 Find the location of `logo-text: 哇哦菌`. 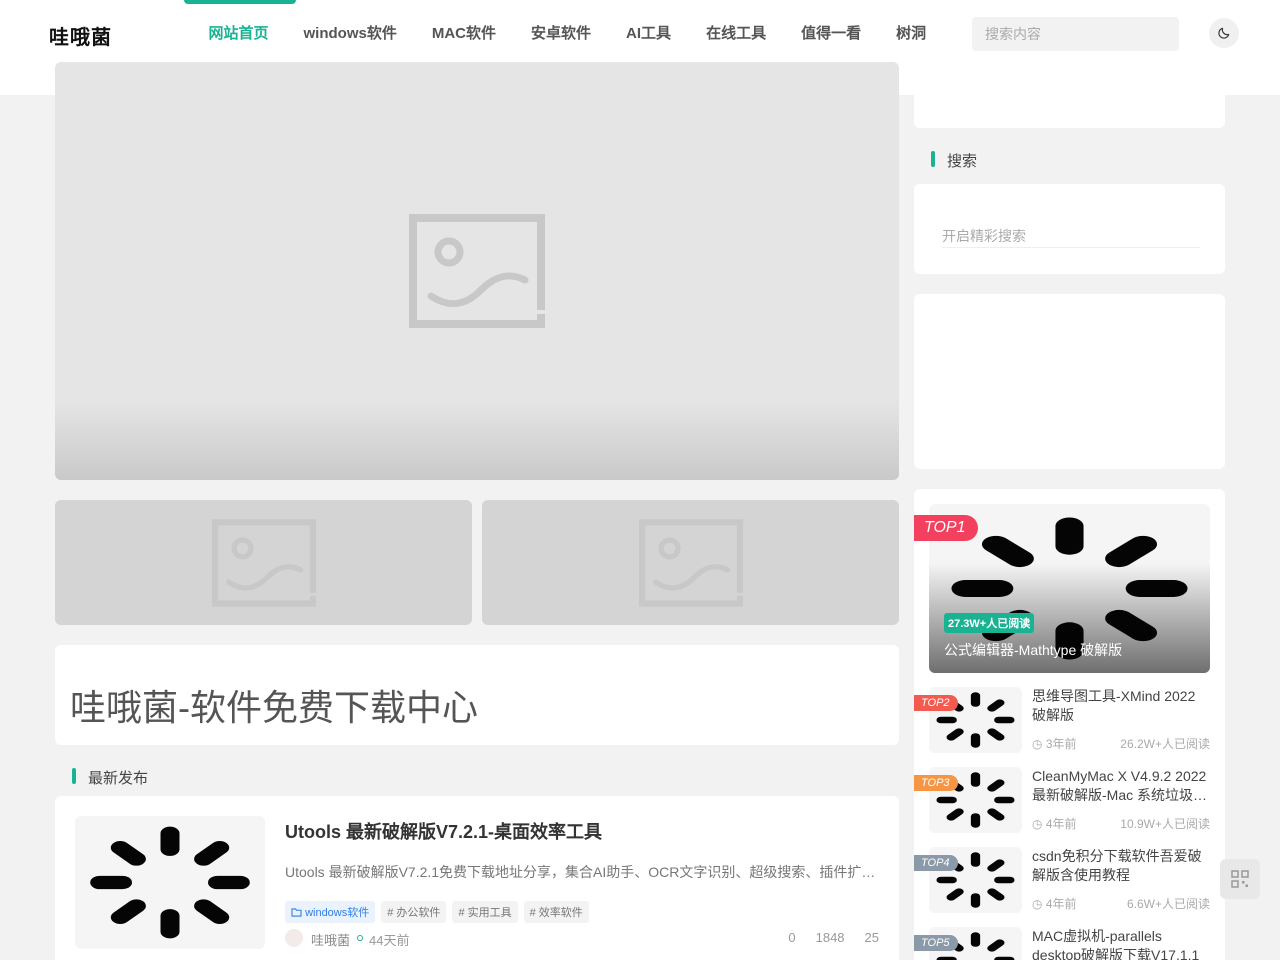

logo-text: 哇哦菌 is located at coordinates (80, 38).